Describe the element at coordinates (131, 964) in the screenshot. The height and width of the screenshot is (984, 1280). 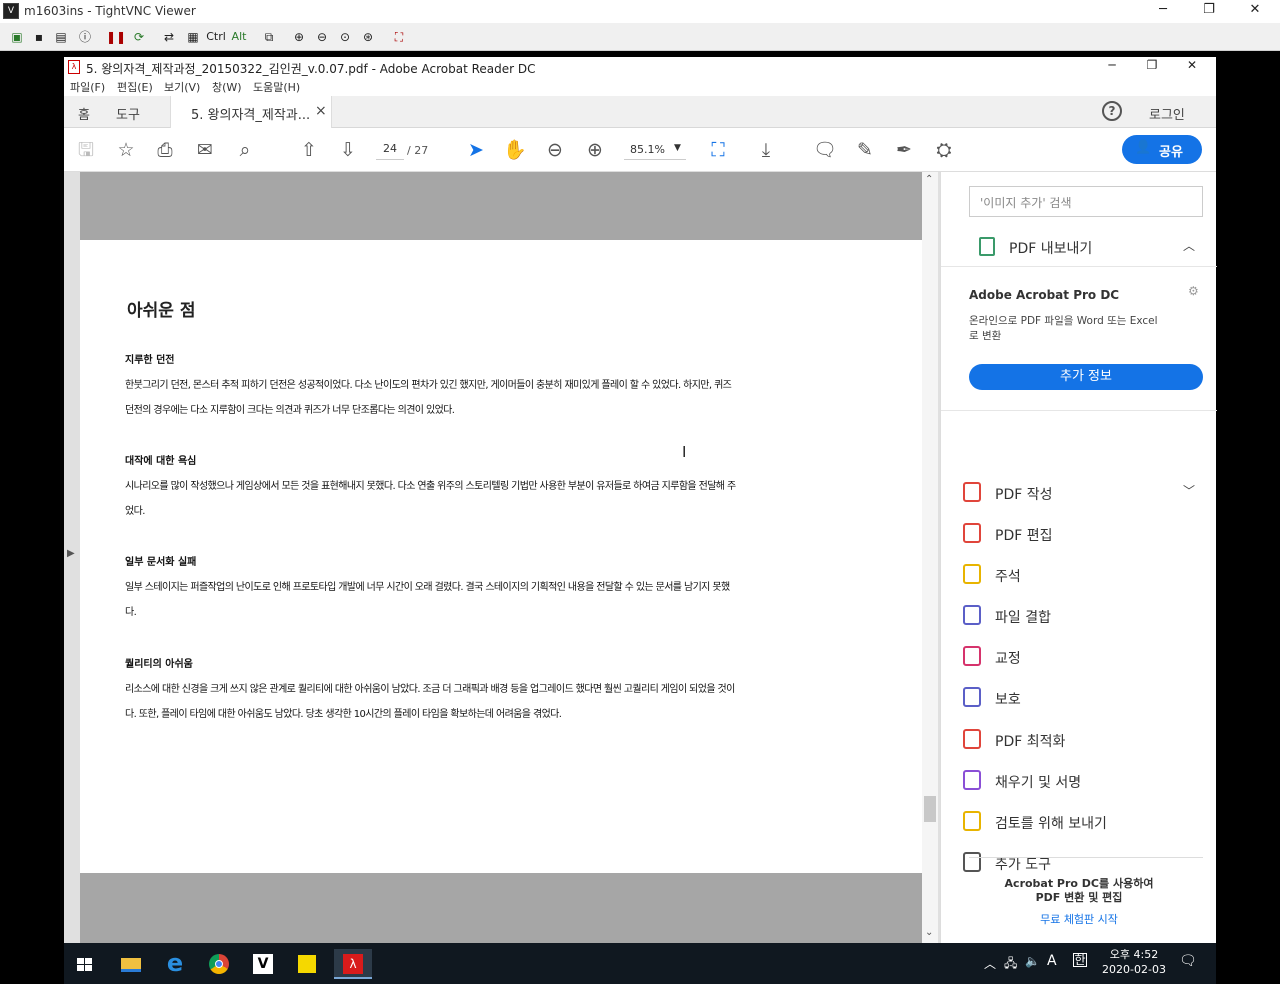
I see `file-explorer-icon` at that location.